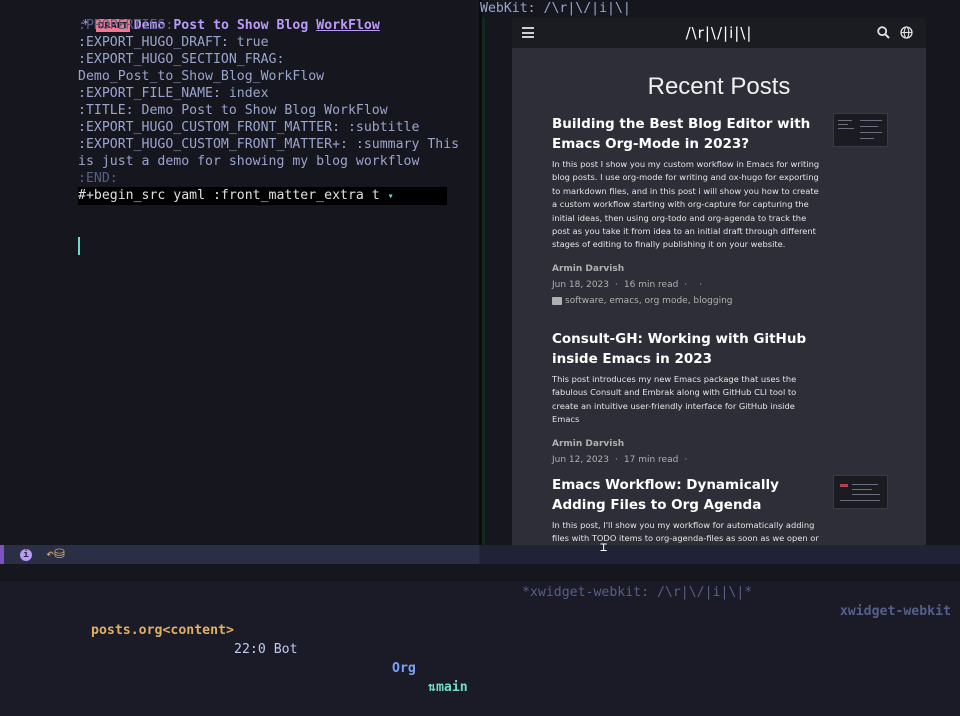 The image size is (960, 716). What do you see at coordinates (126, 25) in the screenshot?
I see `properties-drawer-start: :PROPERTIES:` at bounding box center [126, 25].